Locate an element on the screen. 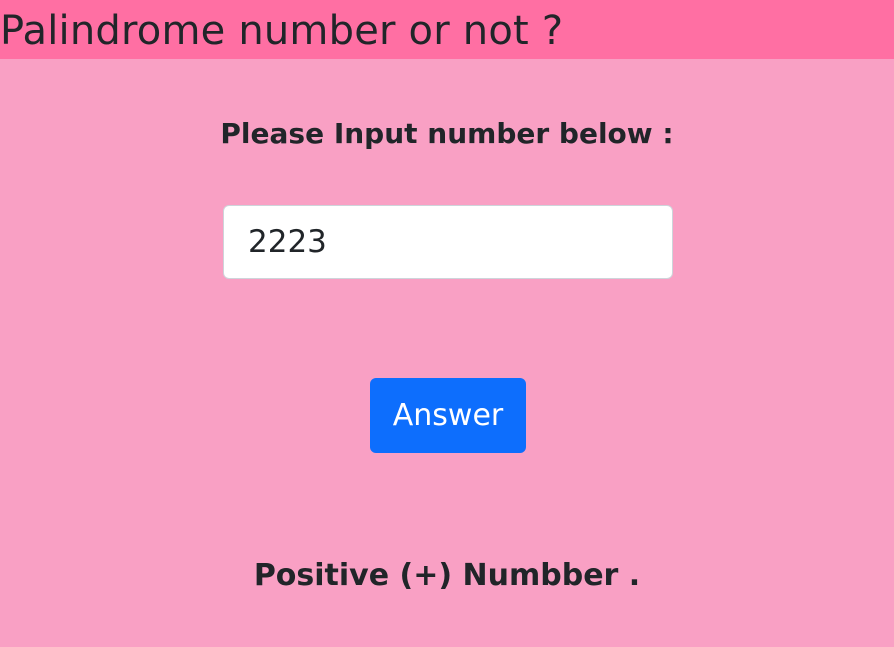  input-prompt-label: Please Input number below : is located at coordinates (447, 133).